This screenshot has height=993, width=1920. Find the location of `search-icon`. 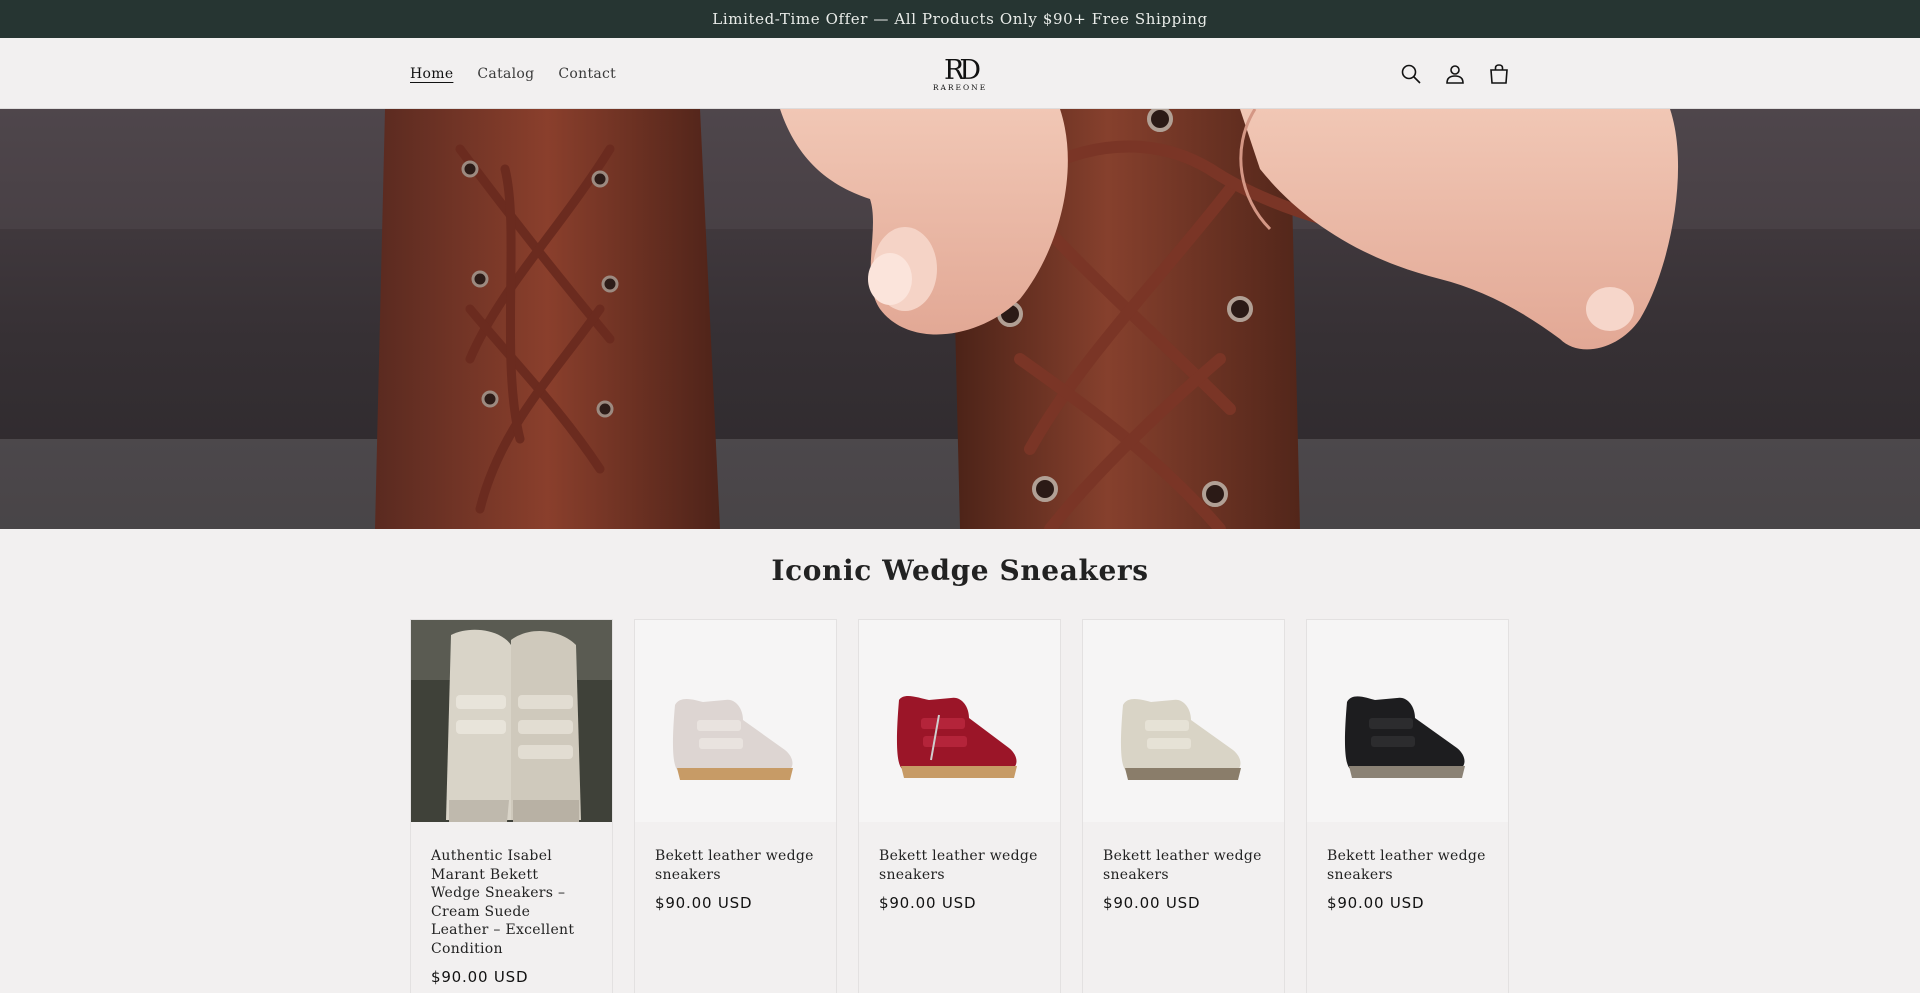

search-icon is located at coordinates (1411, 74).